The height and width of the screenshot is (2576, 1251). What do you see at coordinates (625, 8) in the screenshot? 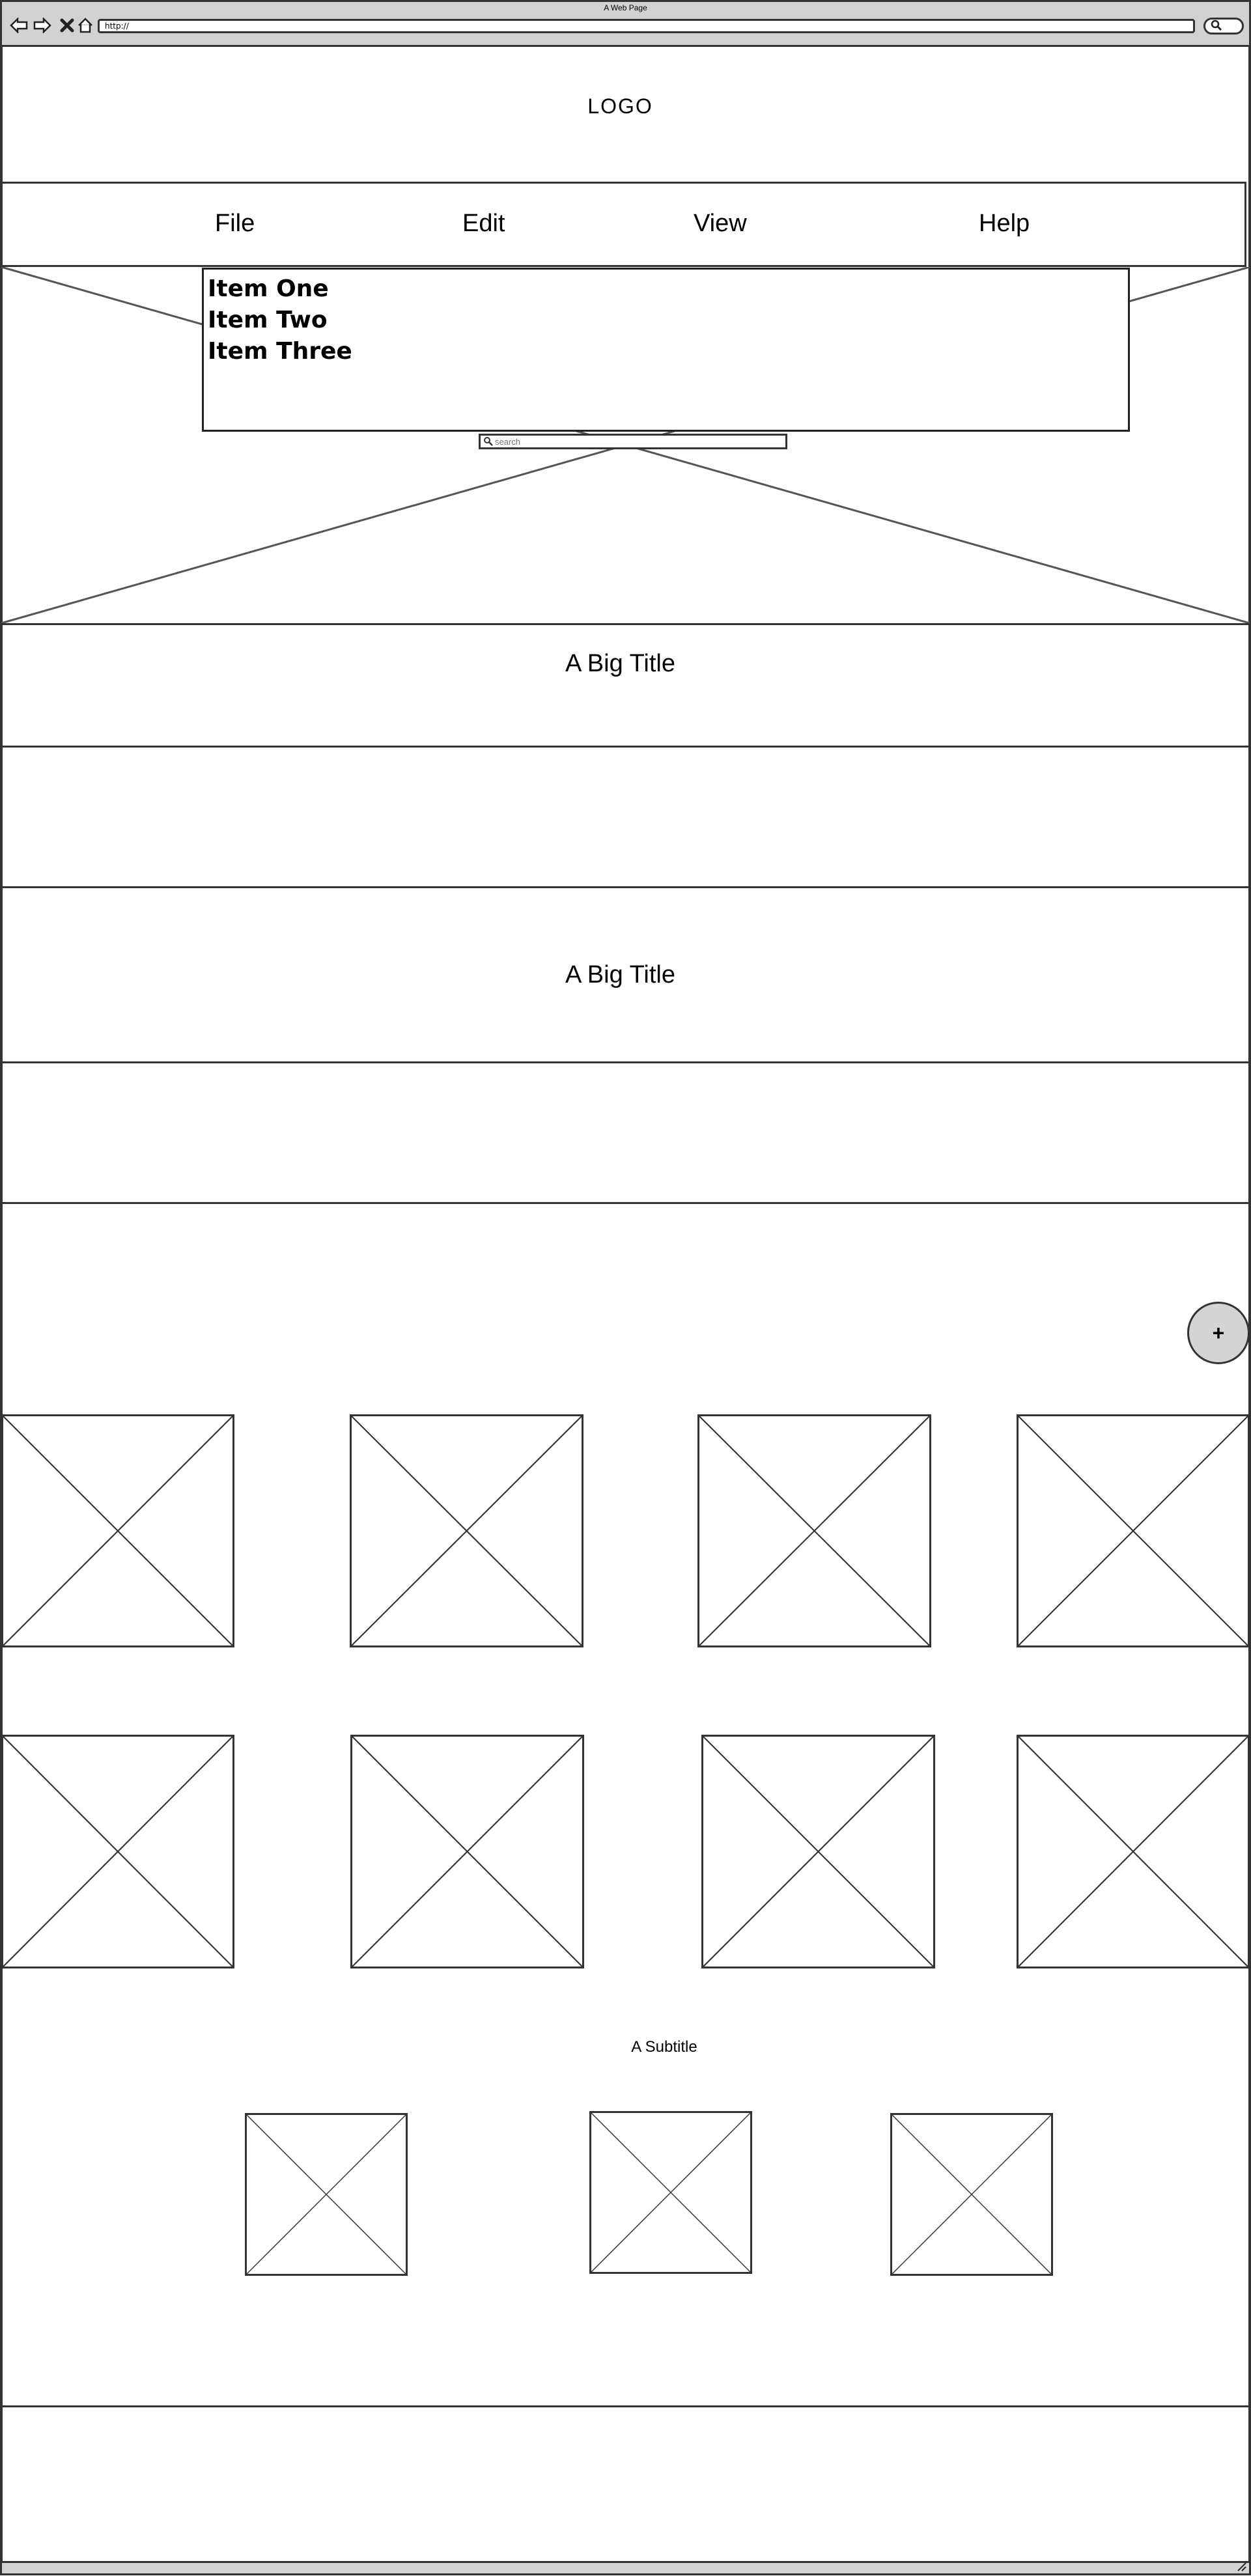
I see `window-title: A Web Page` at bounding box center [625, 8].